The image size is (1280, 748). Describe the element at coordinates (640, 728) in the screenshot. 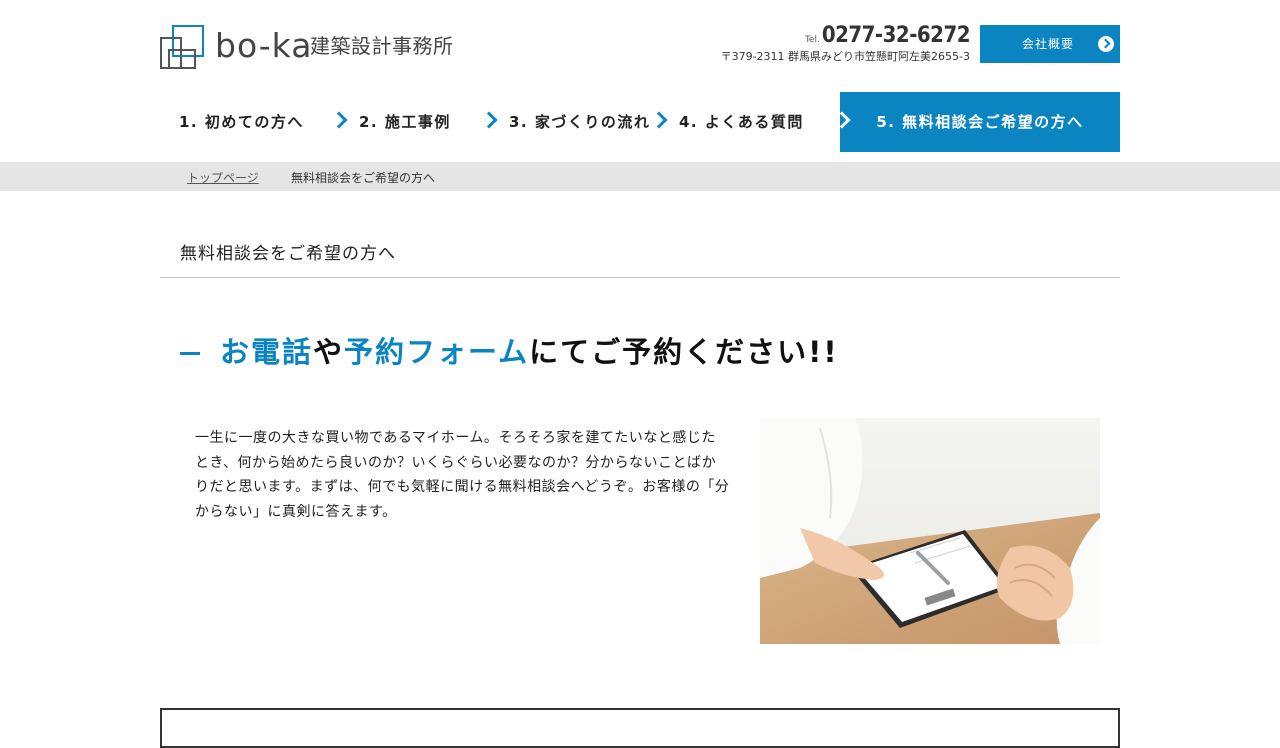

I see `contact-box` at that location.